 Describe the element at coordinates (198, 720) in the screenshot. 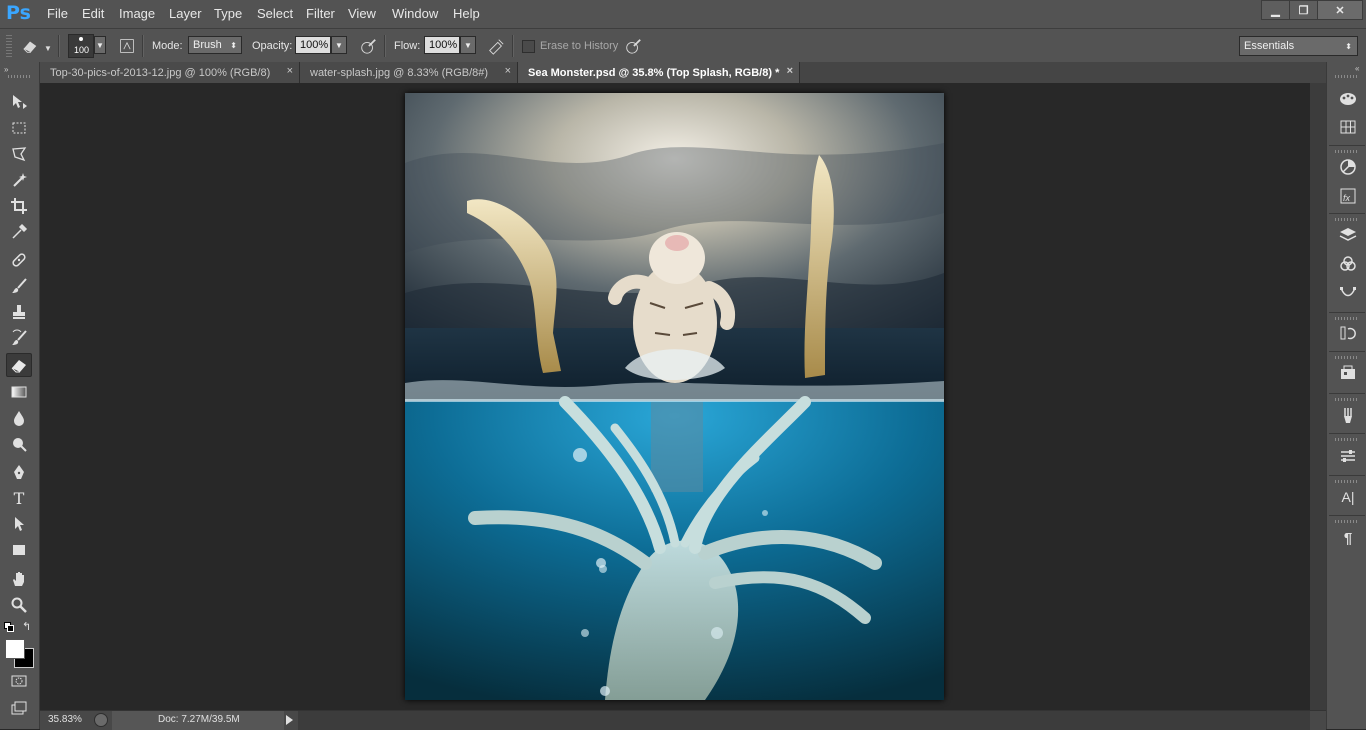

I see `doc-size-field: Doc: 7.27M/39.5M` at that location.